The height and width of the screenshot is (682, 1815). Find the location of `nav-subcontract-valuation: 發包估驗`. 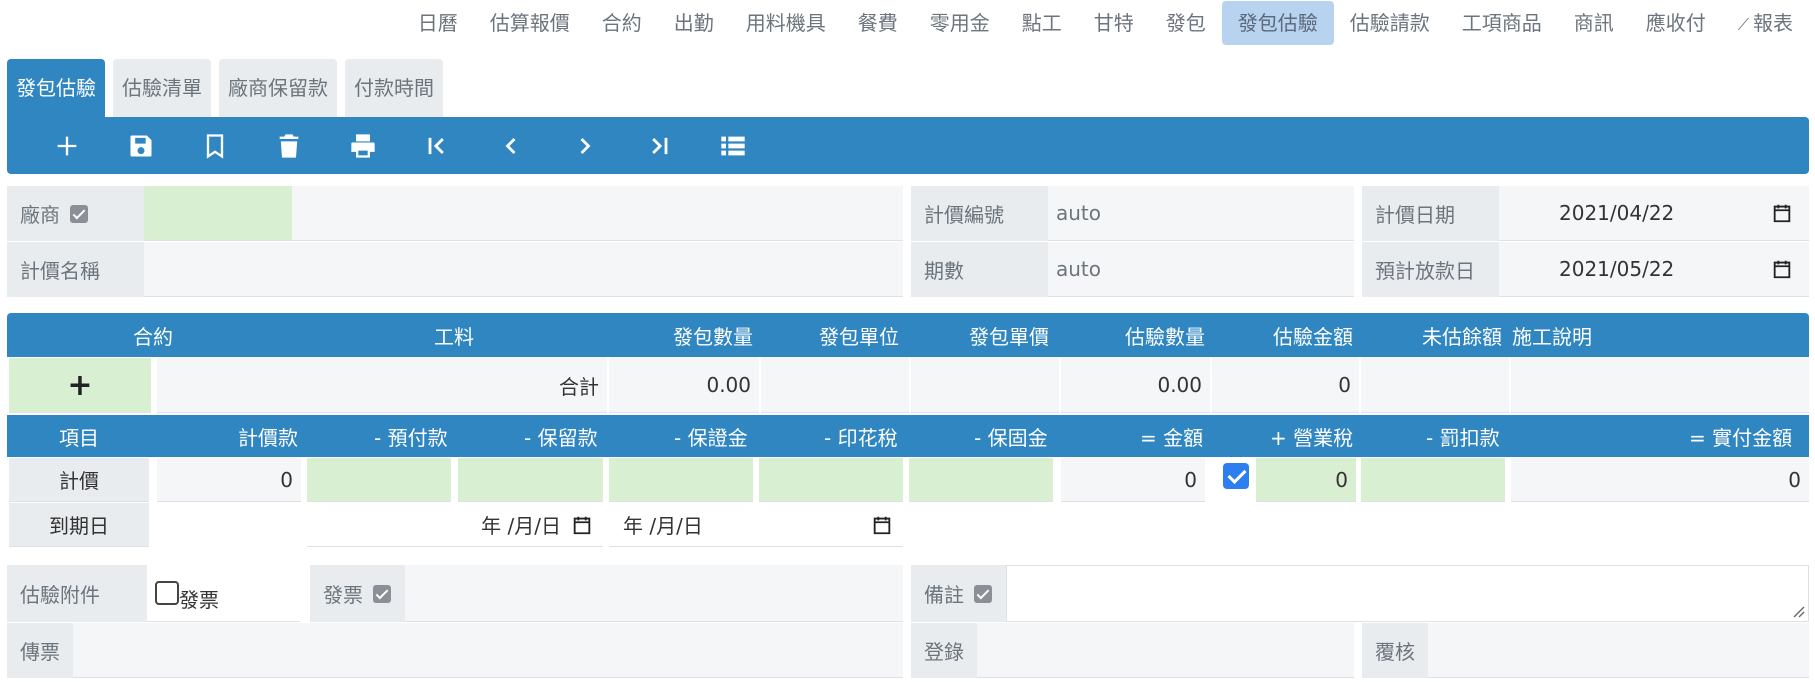

nav-subcontract-valuation: 發包估驗 is located at coordinates (1277, 23).